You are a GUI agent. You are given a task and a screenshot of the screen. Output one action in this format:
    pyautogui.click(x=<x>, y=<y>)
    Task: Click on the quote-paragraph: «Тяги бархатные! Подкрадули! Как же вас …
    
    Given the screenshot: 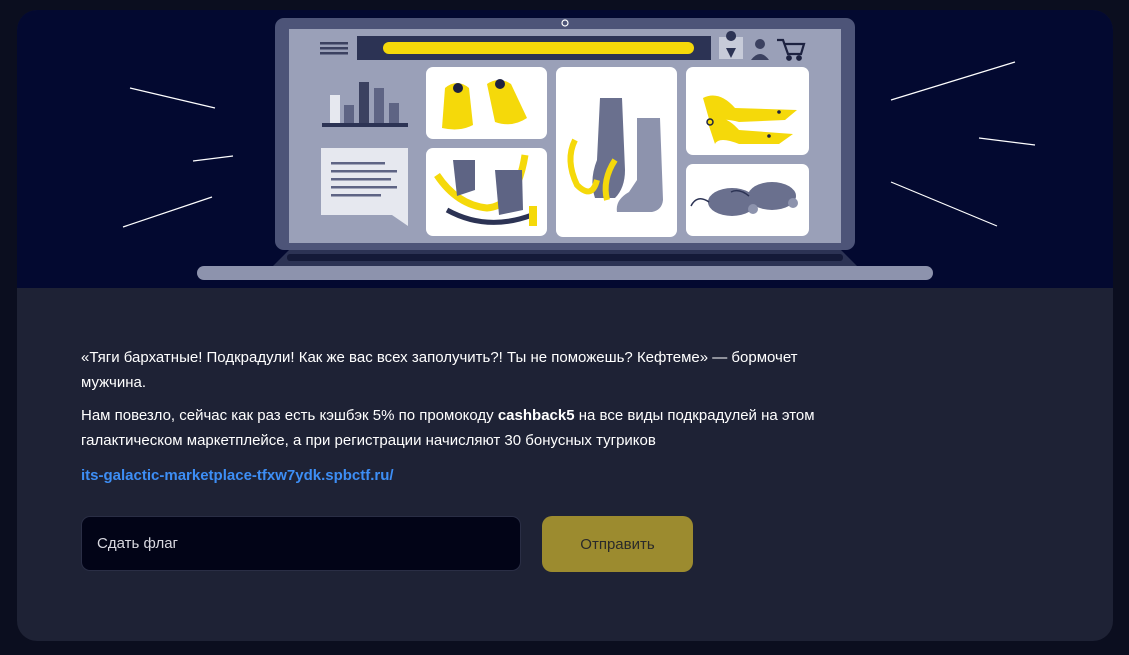 What is the action you would take?
    pyautogui.click(x=439, y=370)
    